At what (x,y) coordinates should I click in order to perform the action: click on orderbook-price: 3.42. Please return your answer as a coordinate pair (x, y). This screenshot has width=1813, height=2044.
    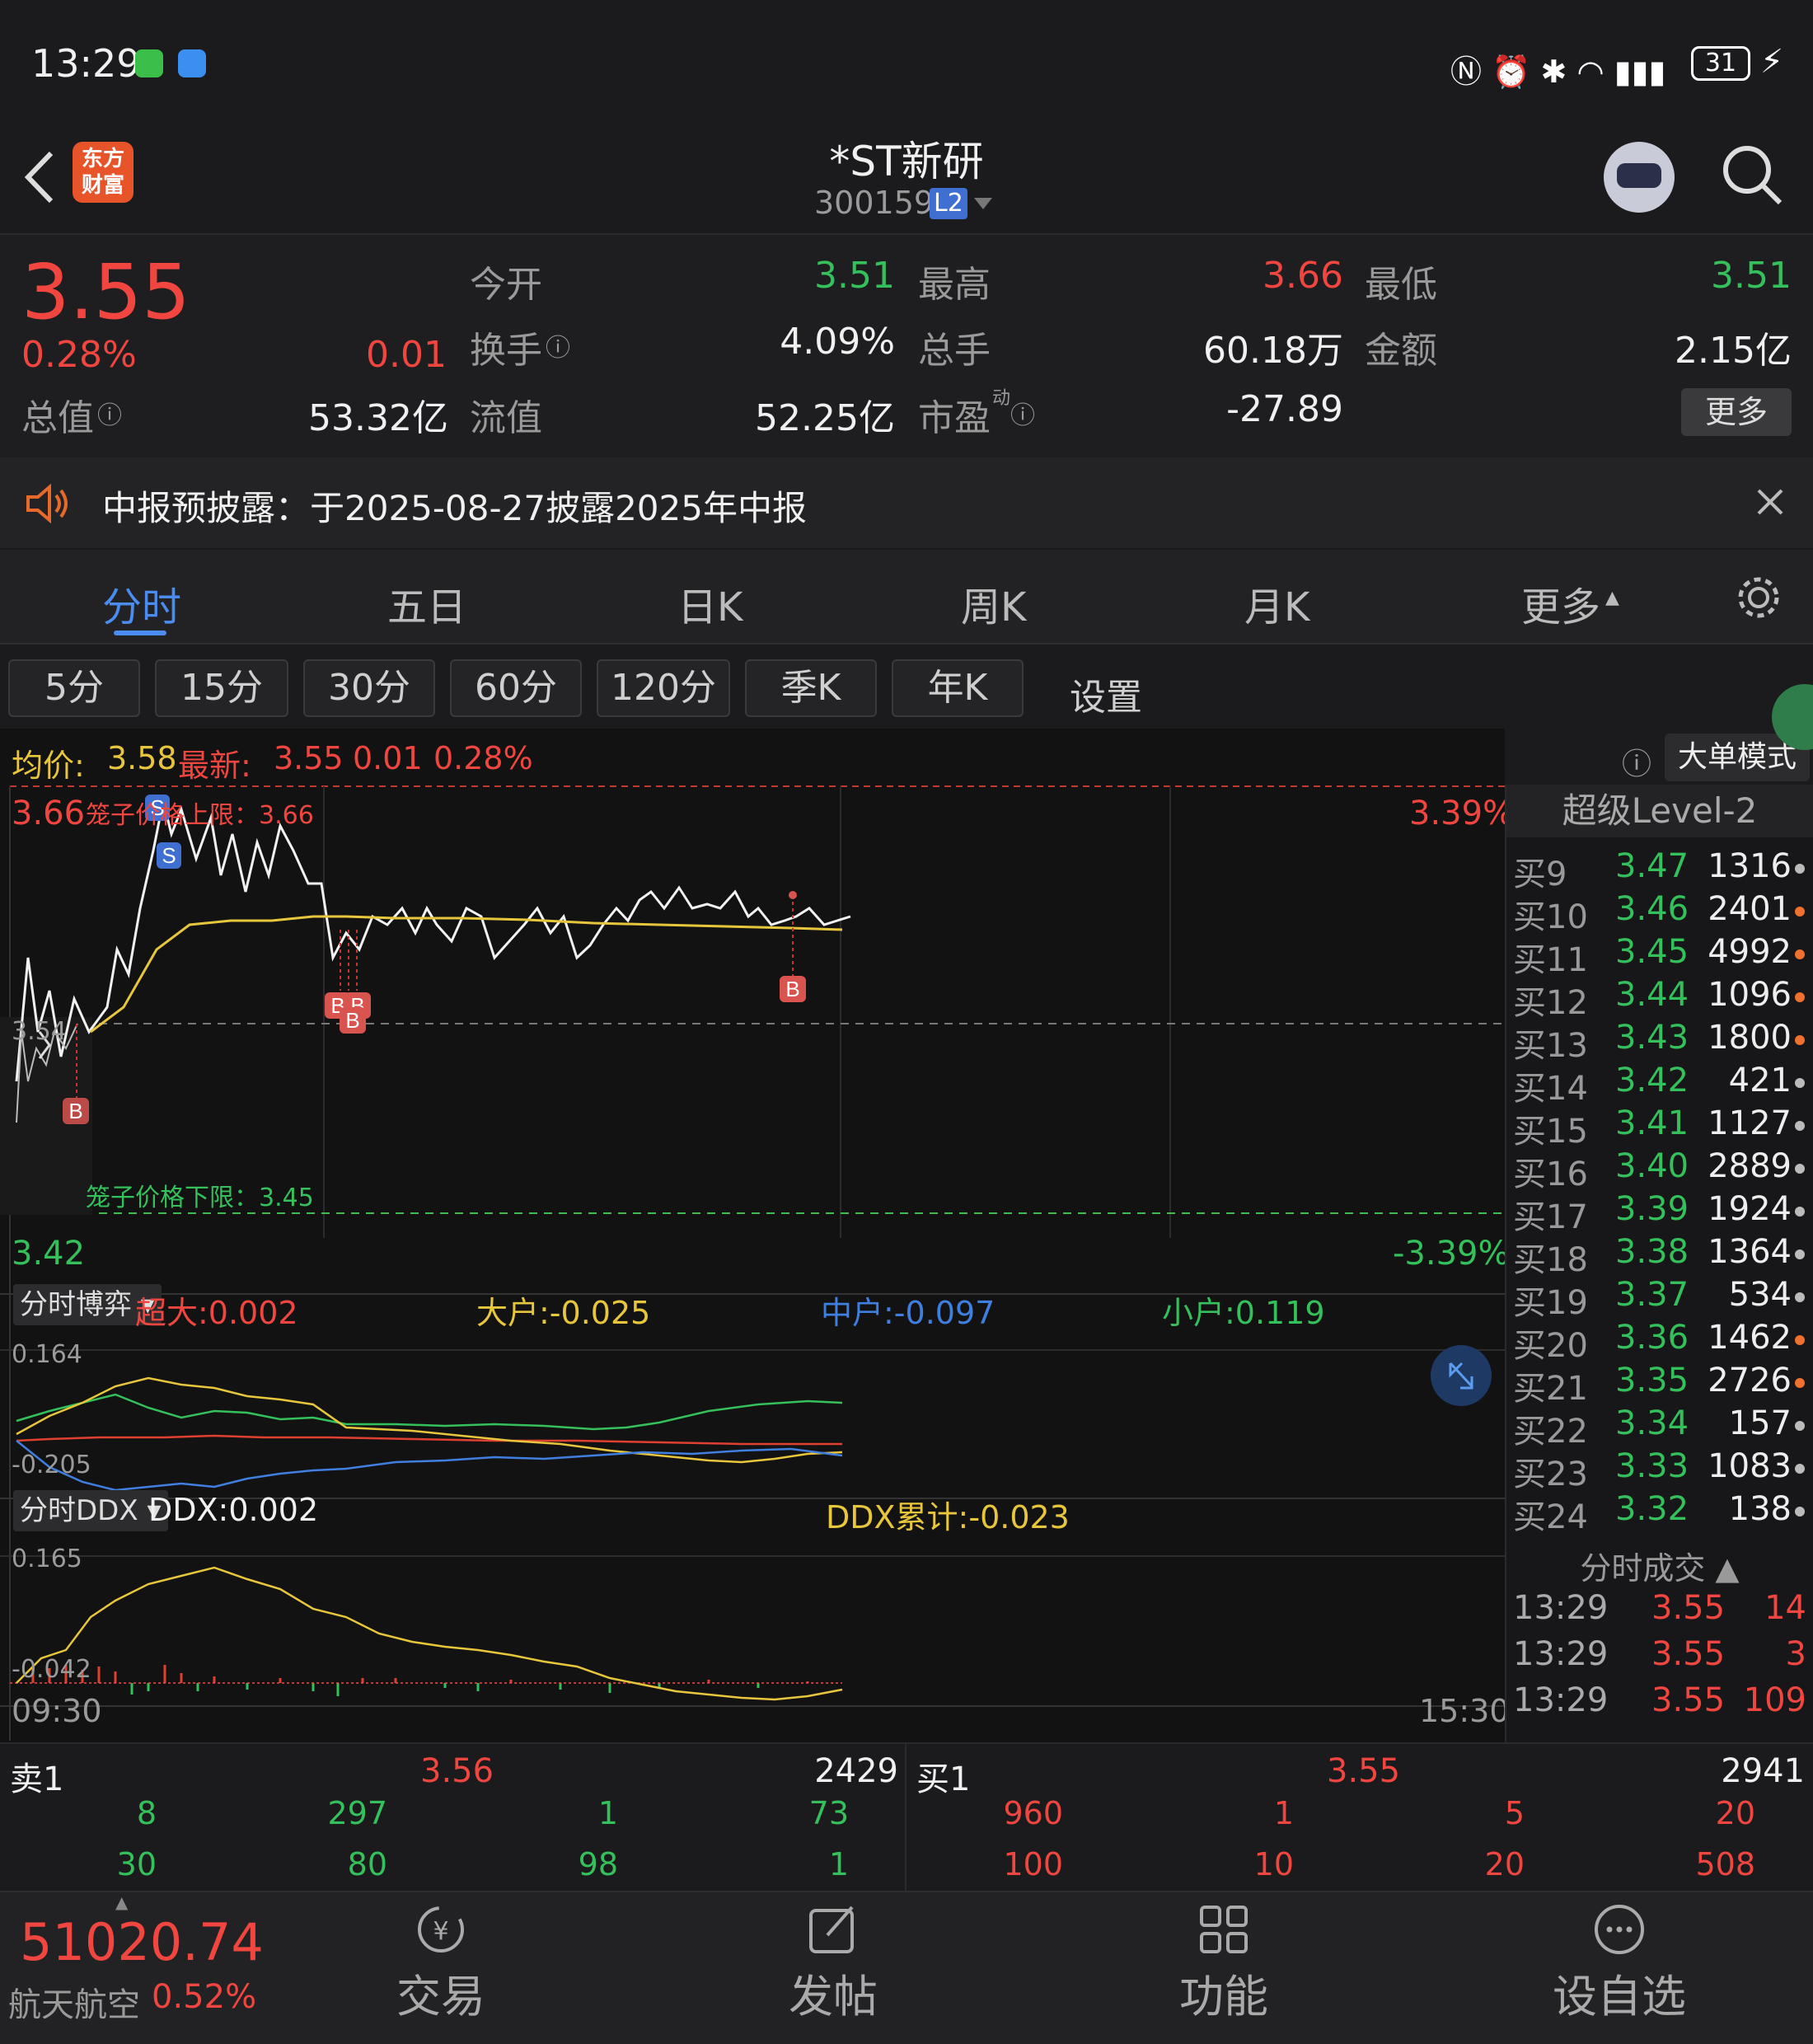
    Looking at the image, I should click on (1652, 1080).